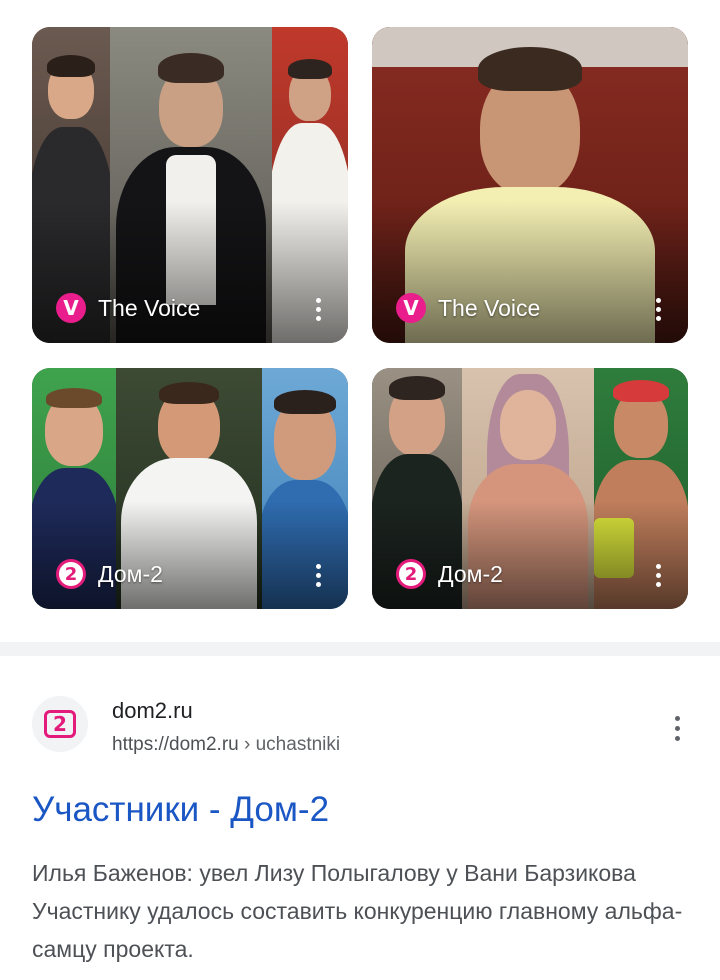  Describe the element at coordinates (175, 744) in the screenshot. I see `url-base: https://dom2.ru` at that location.